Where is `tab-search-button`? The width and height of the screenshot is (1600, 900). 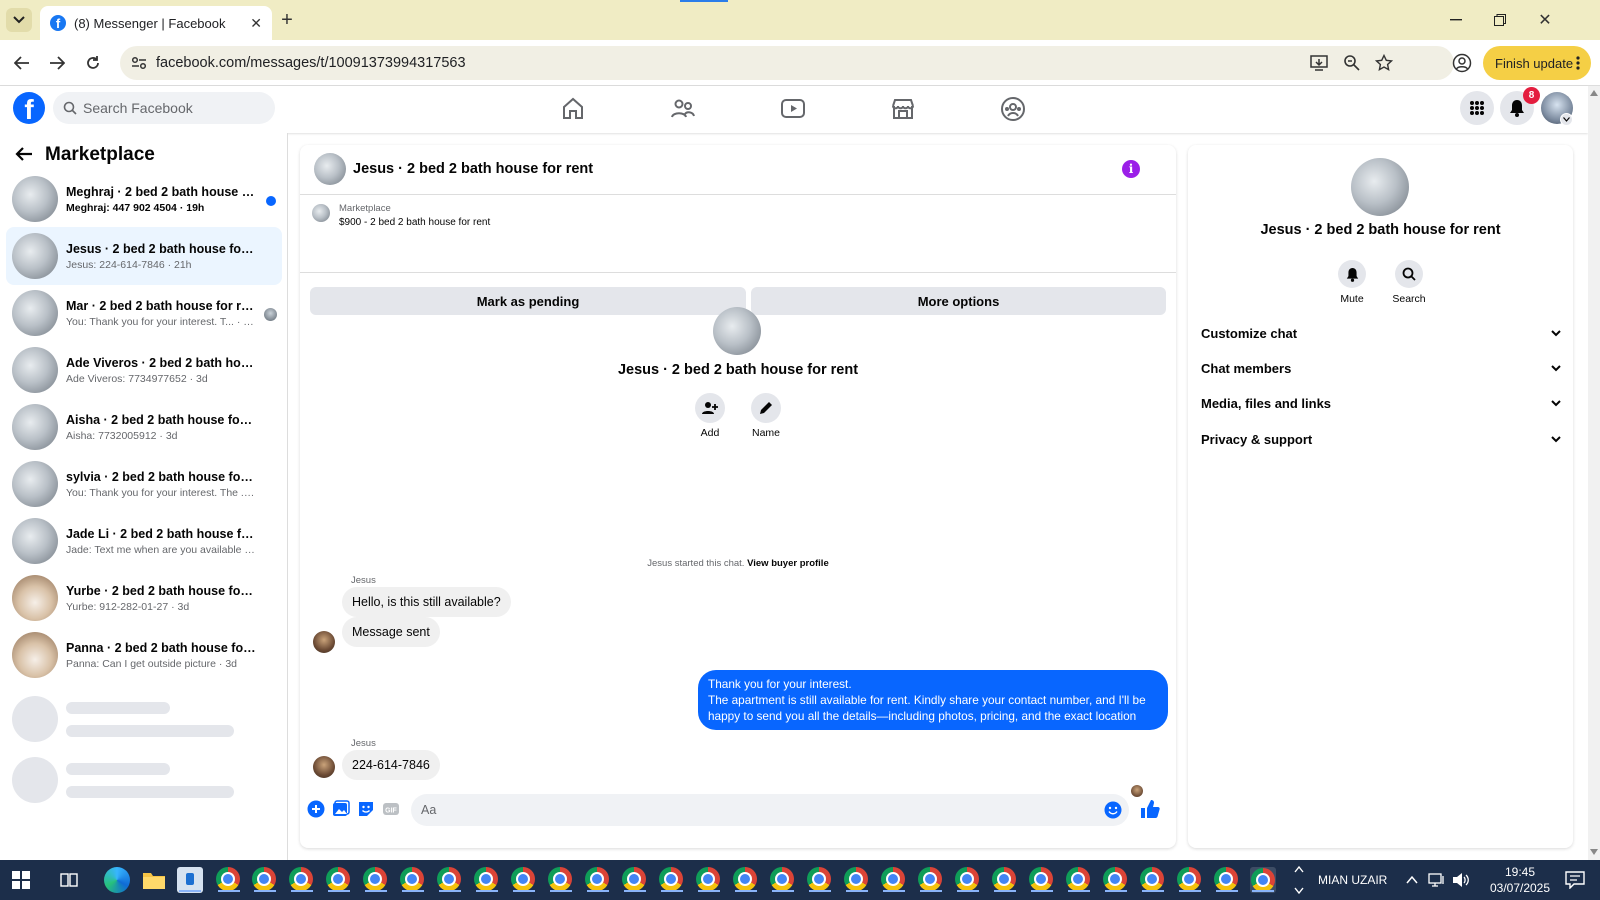
tab-search-button is located at coordinates (19, 20).